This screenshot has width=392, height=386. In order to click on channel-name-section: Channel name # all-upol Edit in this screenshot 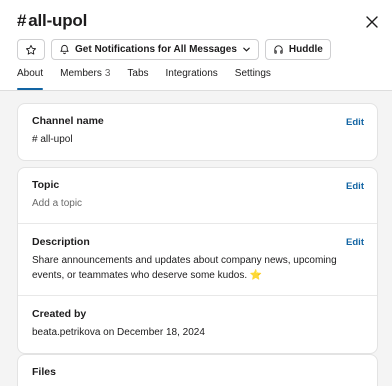, I will do `click(197, 132)`.